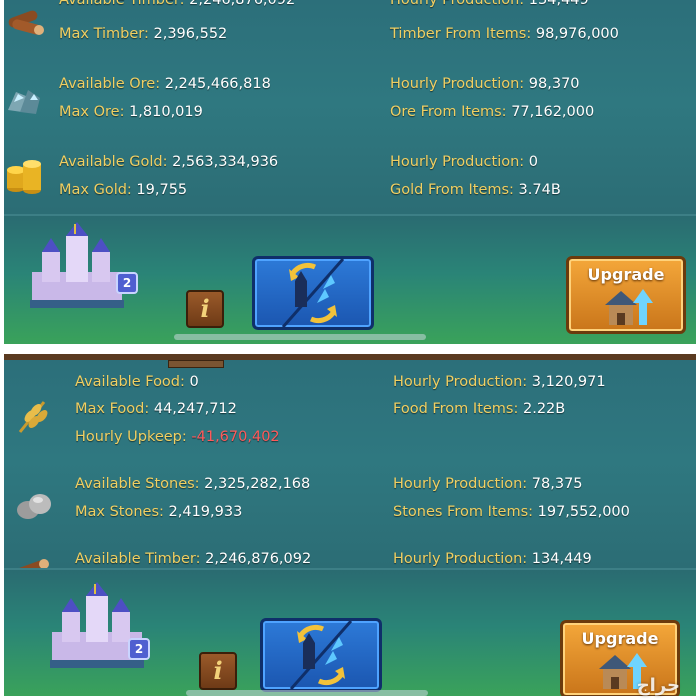  Describe the element at coordinates (177, 437) in the screenshot. I see `food-upkeep: Hourly Upkeep: -41,670,402` at that location.